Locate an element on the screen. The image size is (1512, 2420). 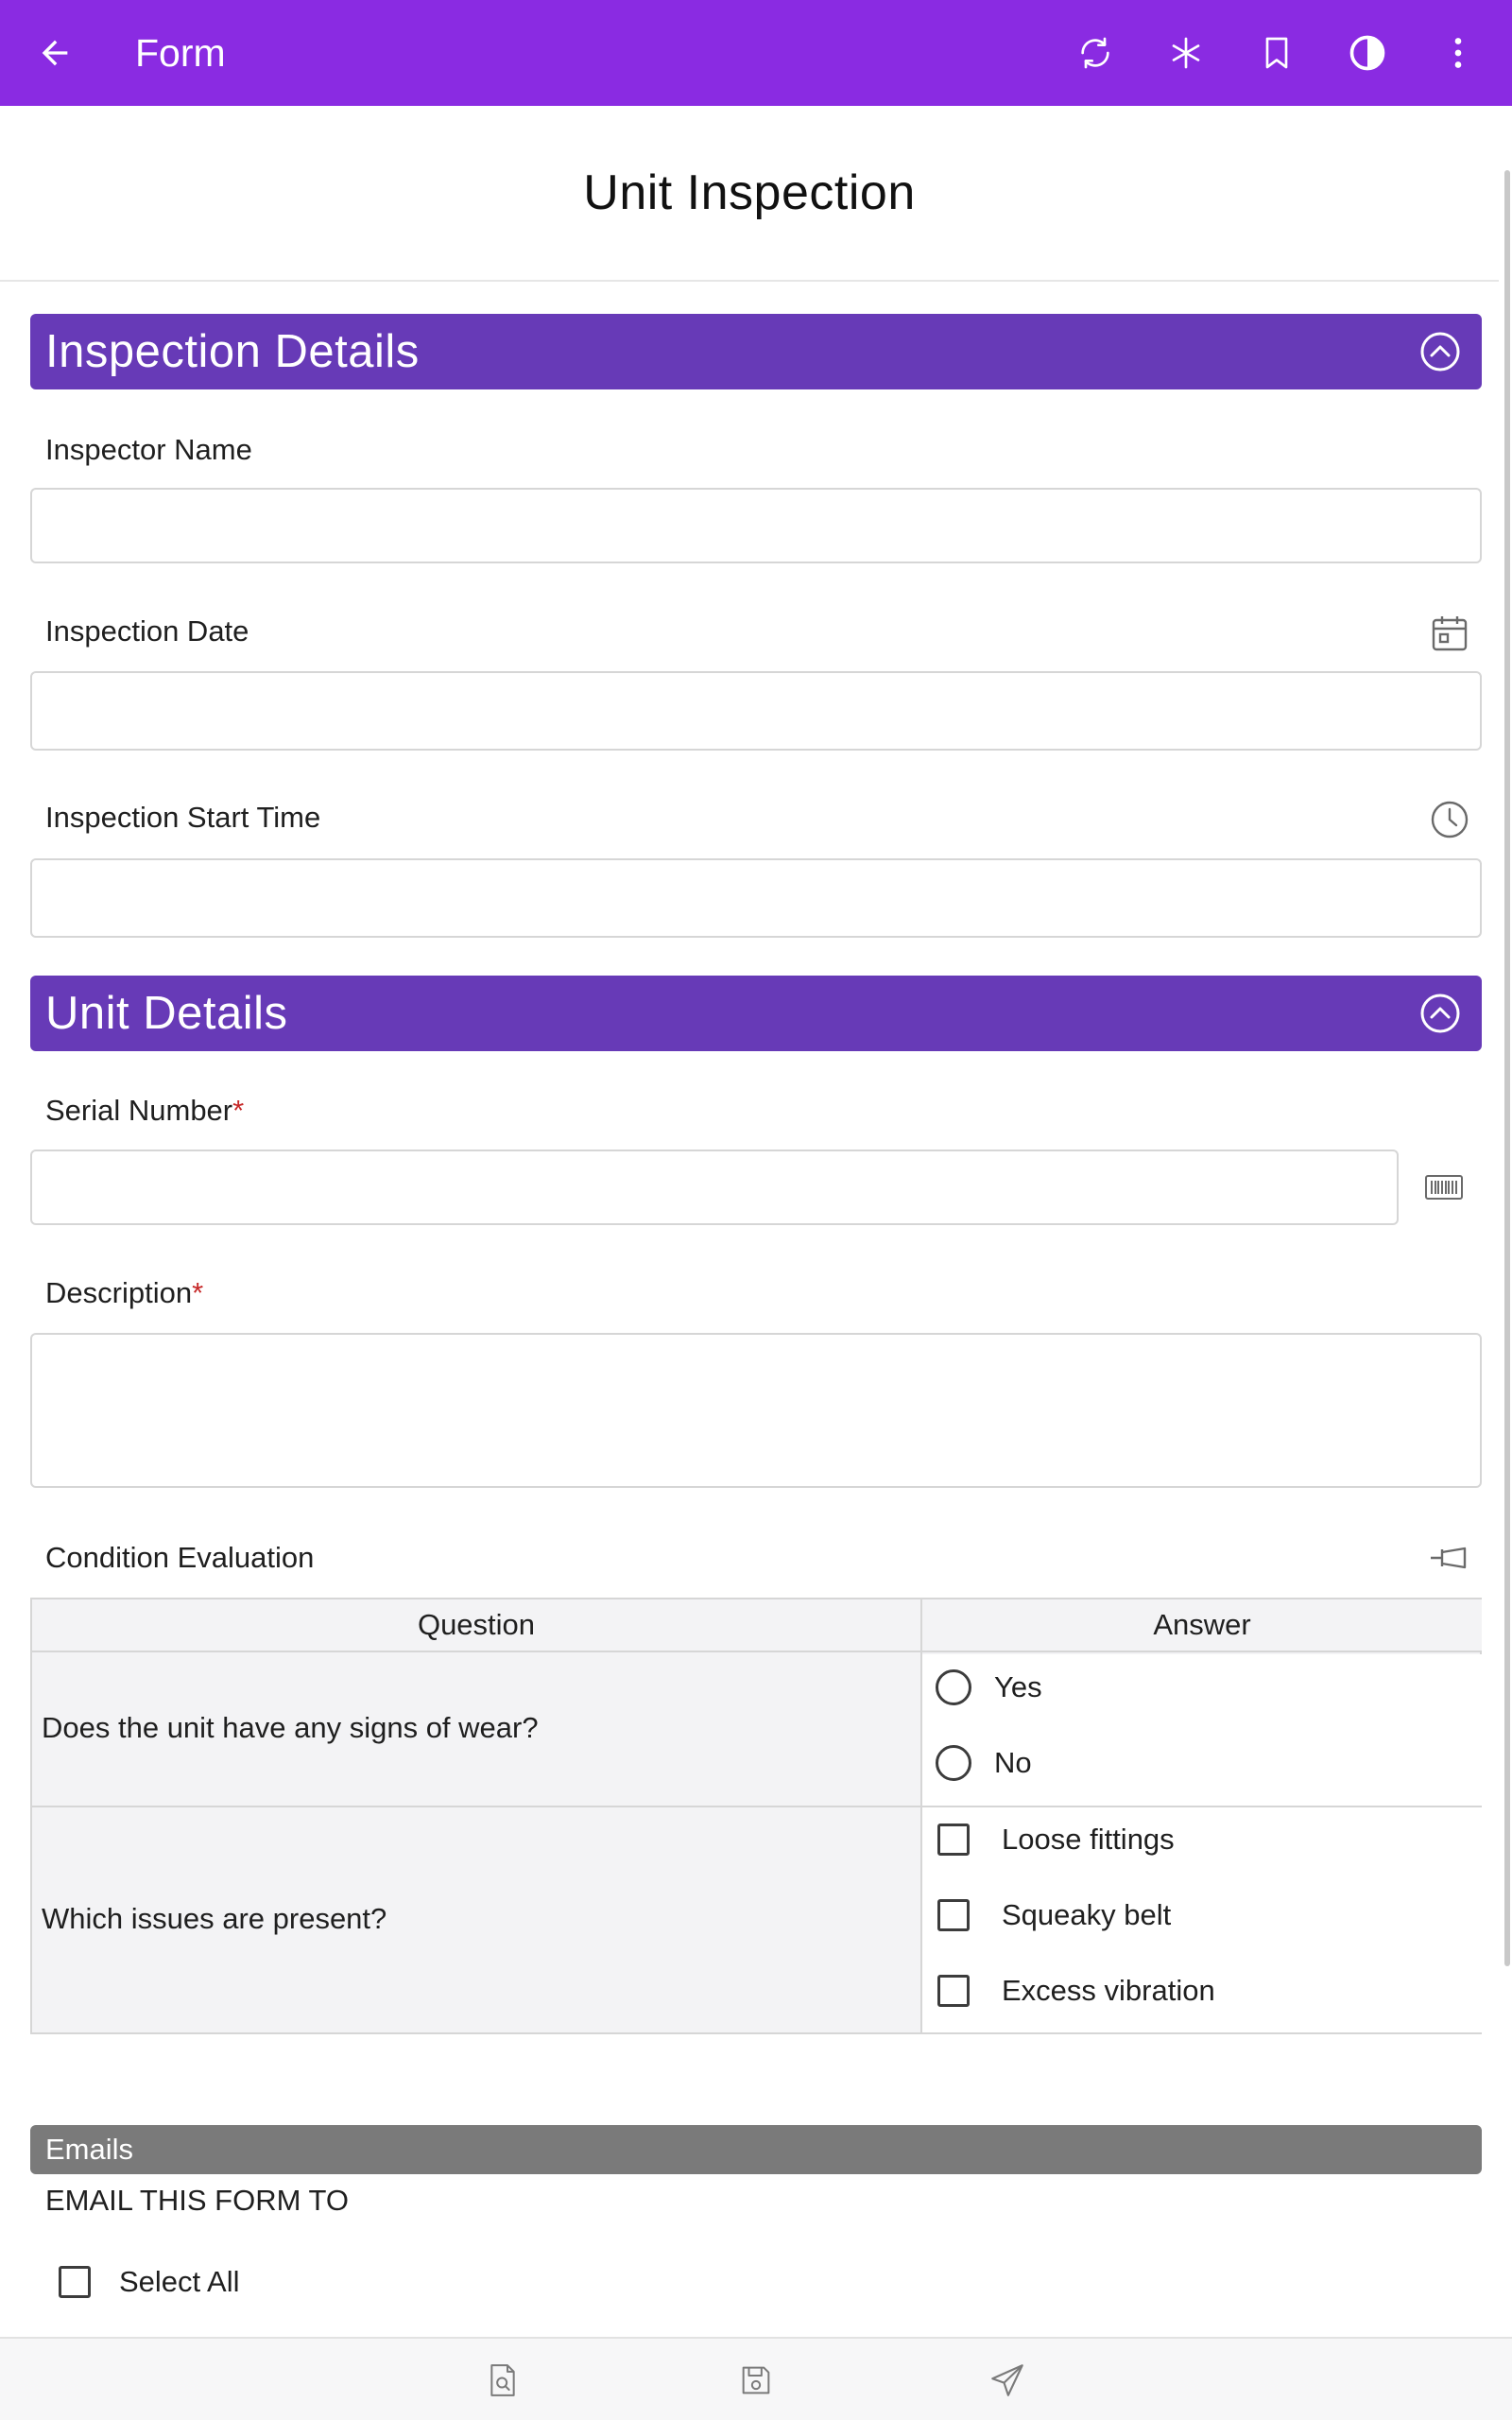
checkbox-option-squeaky-belt: Squeaky belt is located at coordinates (1054, 1915).